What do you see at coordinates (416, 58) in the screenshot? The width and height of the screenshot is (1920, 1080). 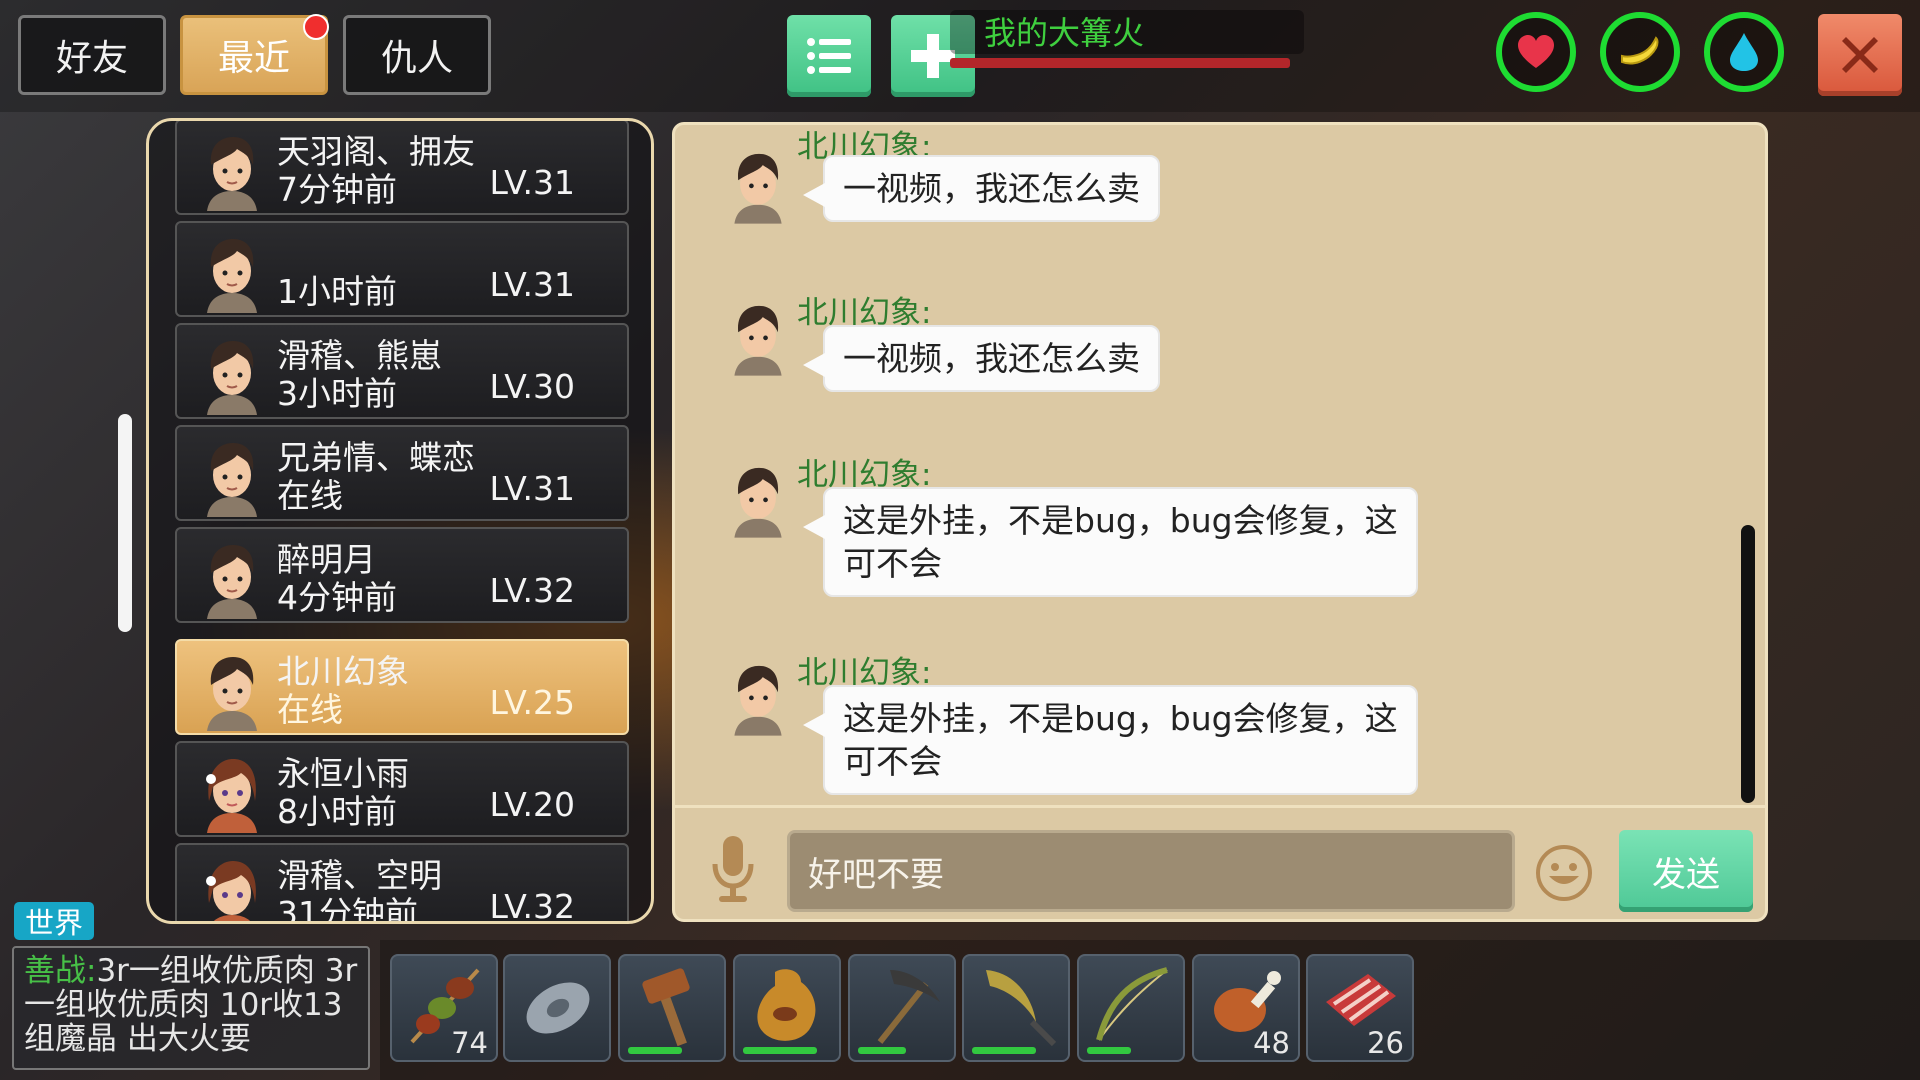 I see `tab-label: 仇人` at bounding box center [416, 58].